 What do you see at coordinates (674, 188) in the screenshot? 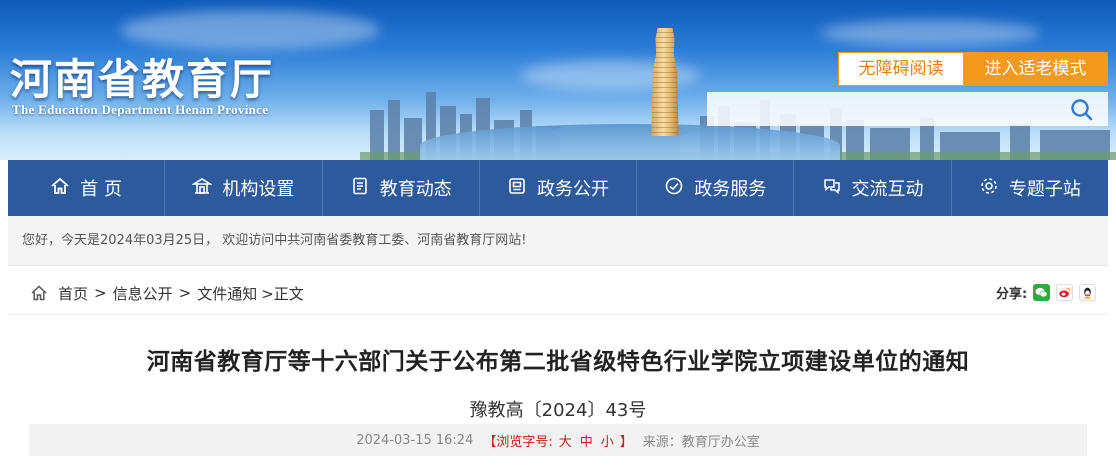
I see `service-icon` at bounding box center [674, 188].